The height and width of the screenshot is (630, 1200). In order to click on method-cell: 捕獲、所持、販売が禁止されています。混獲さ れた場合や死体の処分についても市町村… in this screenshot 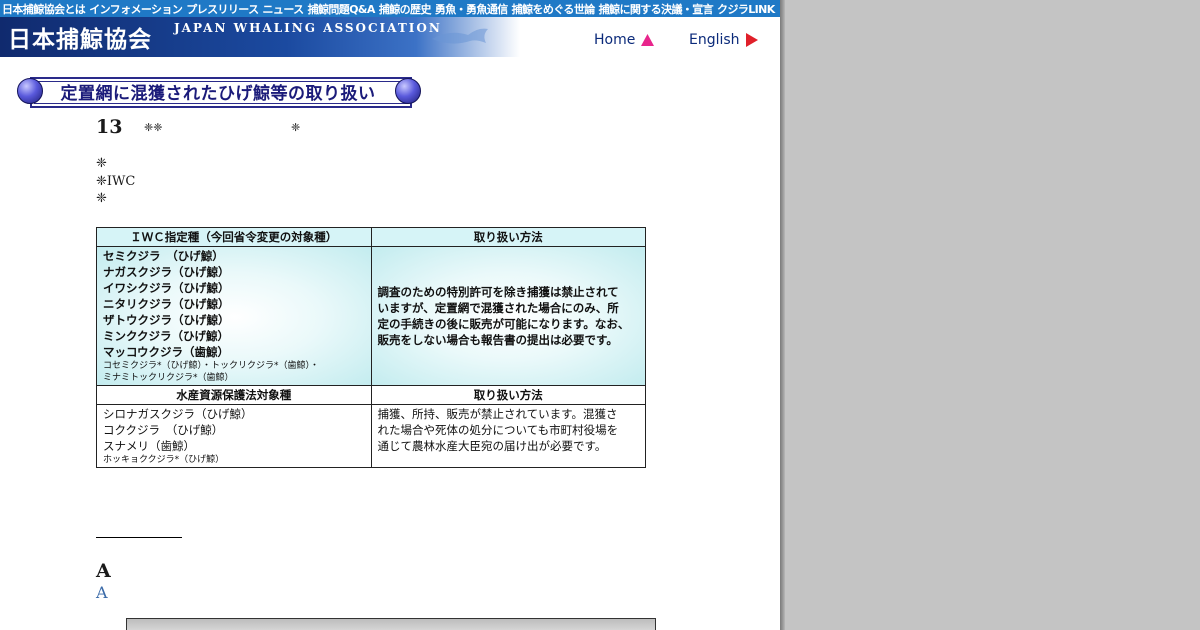, I will do `click(508, 436)`.